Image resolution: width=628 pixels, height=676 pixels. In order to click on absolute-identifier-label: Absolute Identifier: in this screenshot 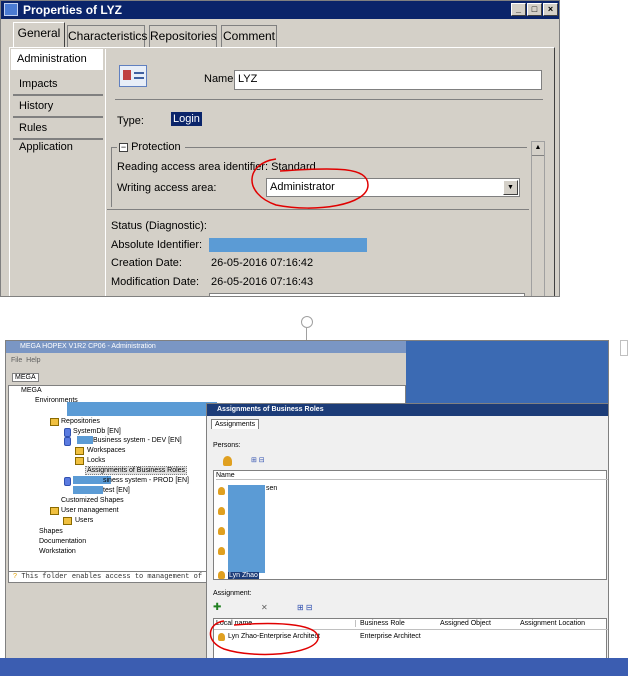, I will do `click(157, 245)`.